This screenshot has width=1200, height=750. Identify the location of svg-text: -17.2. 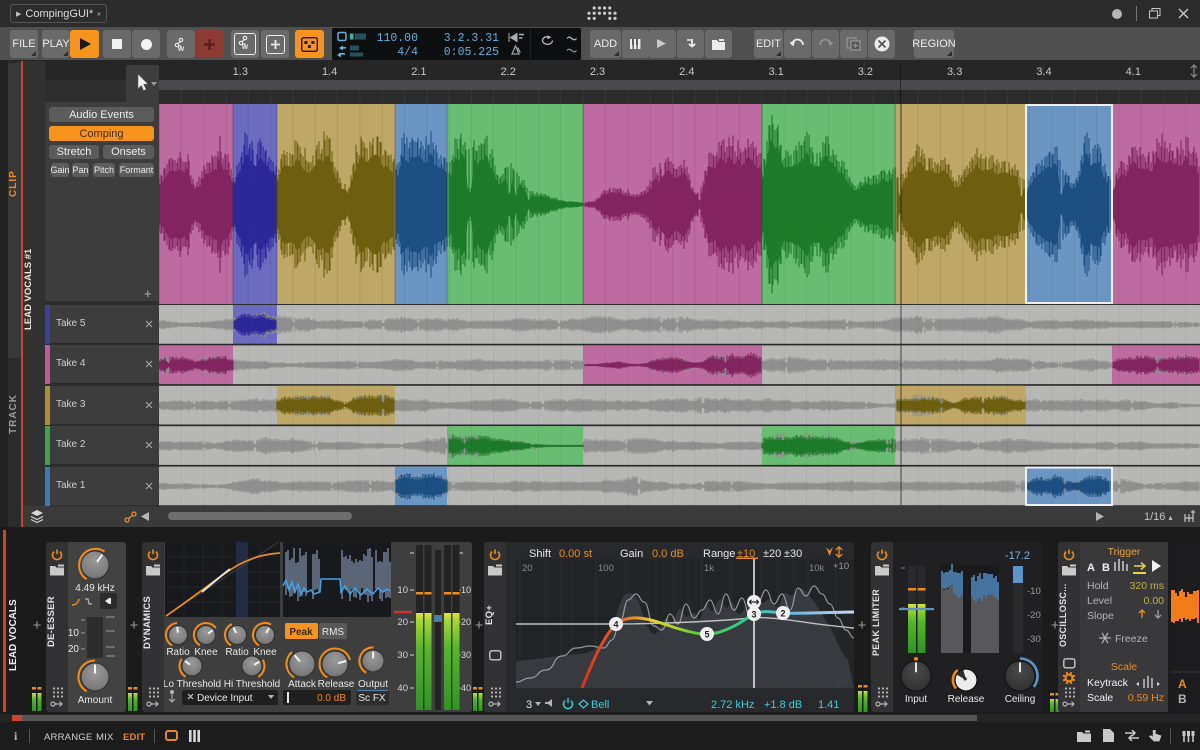
(1017, 556).